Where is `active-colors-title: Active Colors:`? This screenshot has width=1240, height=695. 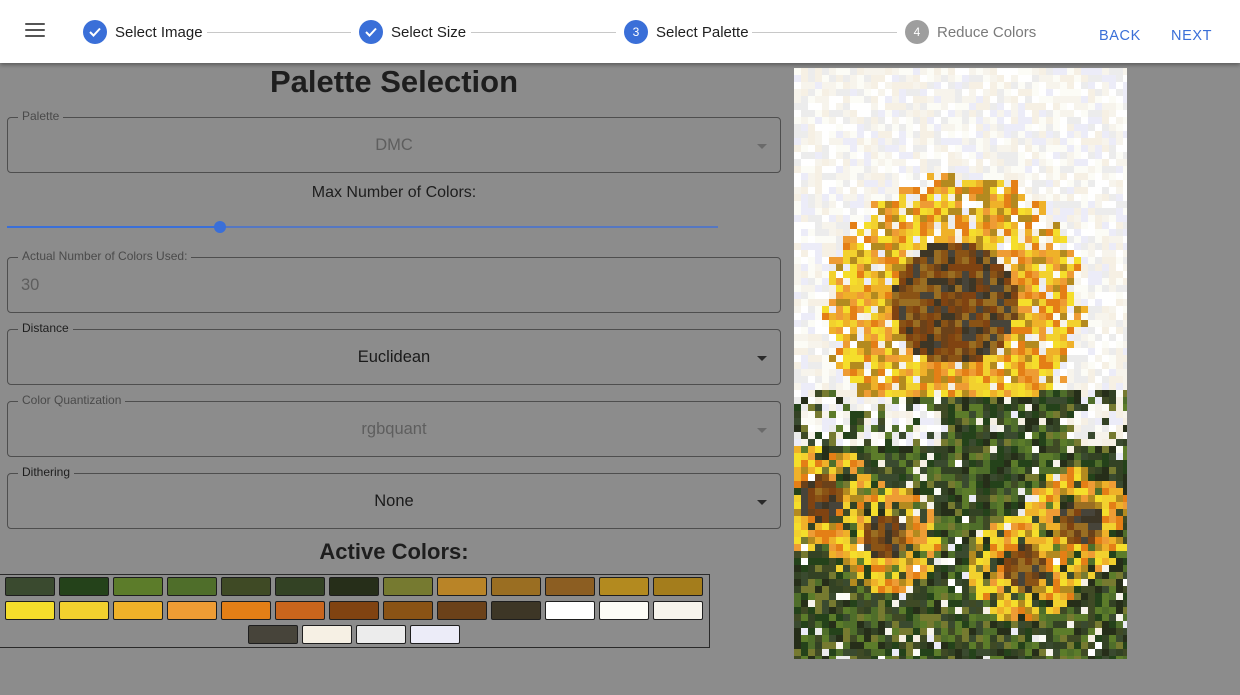
active-colors-title: Active Colors: is located at coordinates (394, 551).